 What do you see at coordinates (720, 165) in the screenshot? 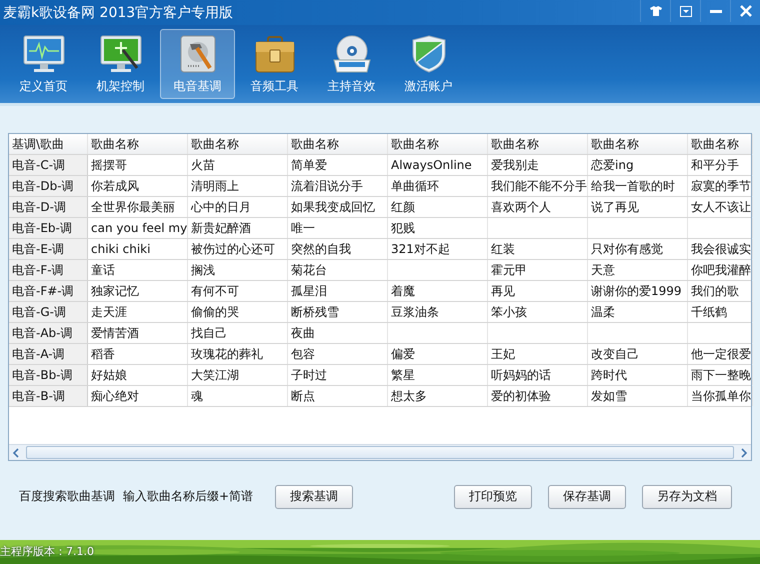
I see `table-cell: 和平分手` at bounding box center [720, 165].